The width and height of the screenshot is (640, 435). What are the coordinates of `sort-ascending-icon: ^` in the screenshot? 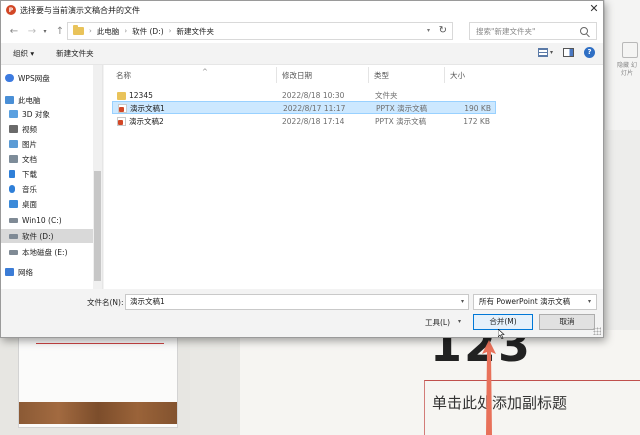 It's located at (205, 72).